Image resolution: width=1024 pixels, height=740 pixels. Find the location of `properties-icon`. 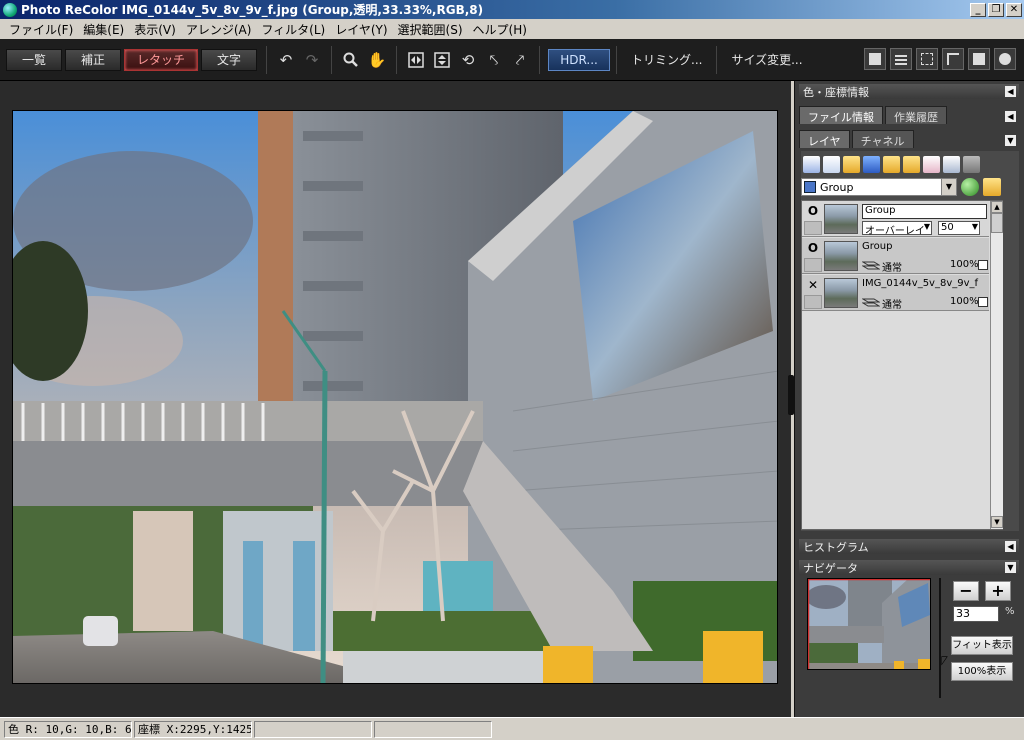

properties-icon is located at coordinates (931, 164).